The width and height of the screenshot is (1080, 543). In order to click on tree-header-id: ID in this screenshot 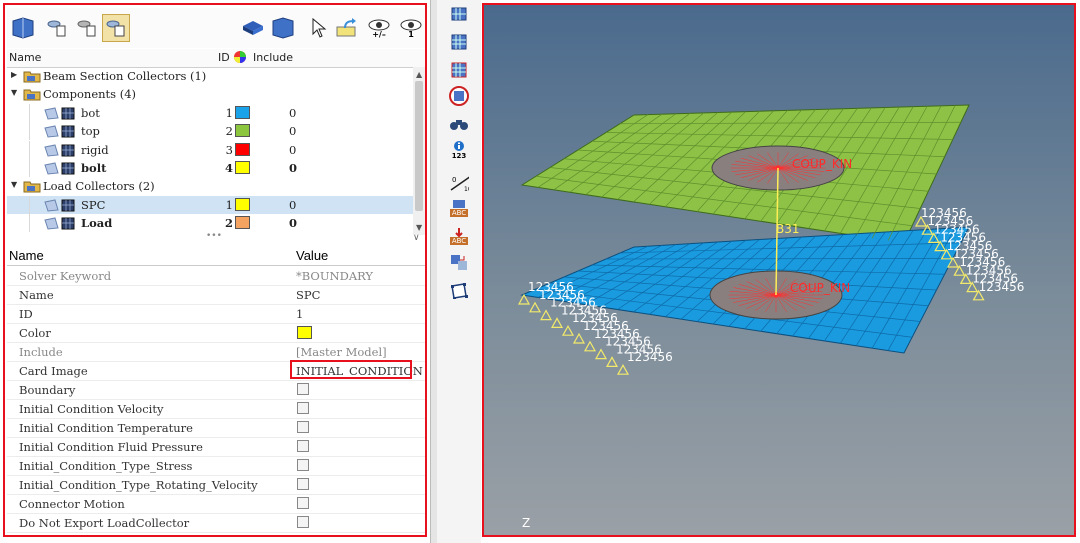, I will do `click(224, 57)`.